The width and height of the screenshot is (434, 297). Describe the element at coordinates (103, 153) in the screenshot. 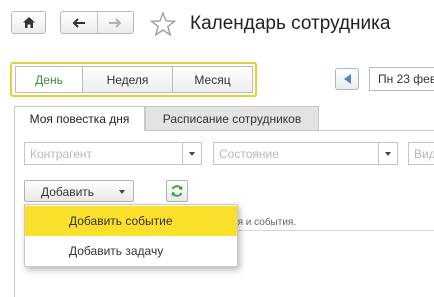

I see `counterparty-field: Контрагент` at that location.